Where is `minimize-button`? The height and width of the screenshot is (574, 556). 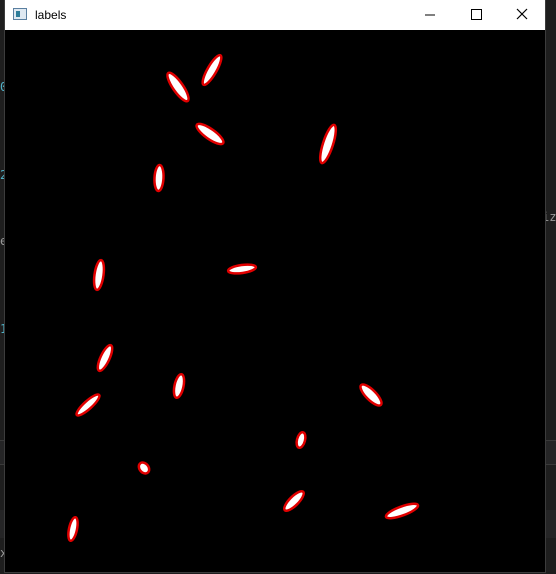
minimize-button is located at coordinates (430, 15).